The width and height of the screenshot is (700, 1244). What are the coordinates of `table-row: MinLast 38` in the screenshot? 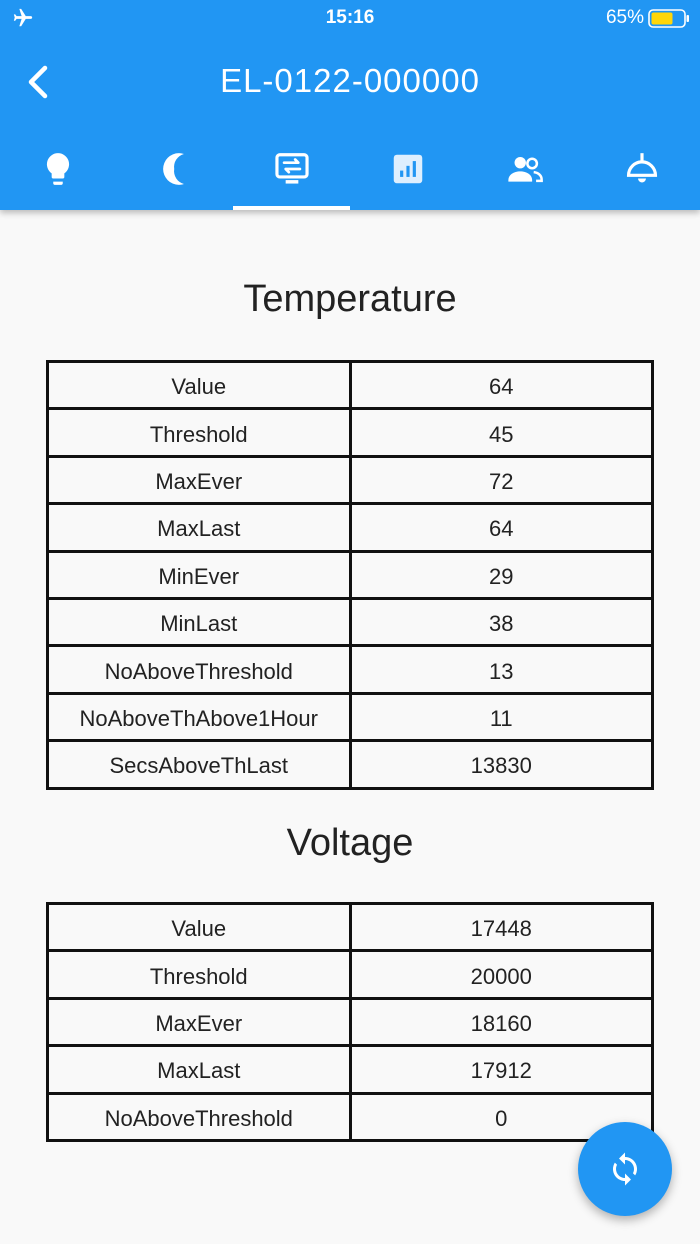 It's located at (350, 622).